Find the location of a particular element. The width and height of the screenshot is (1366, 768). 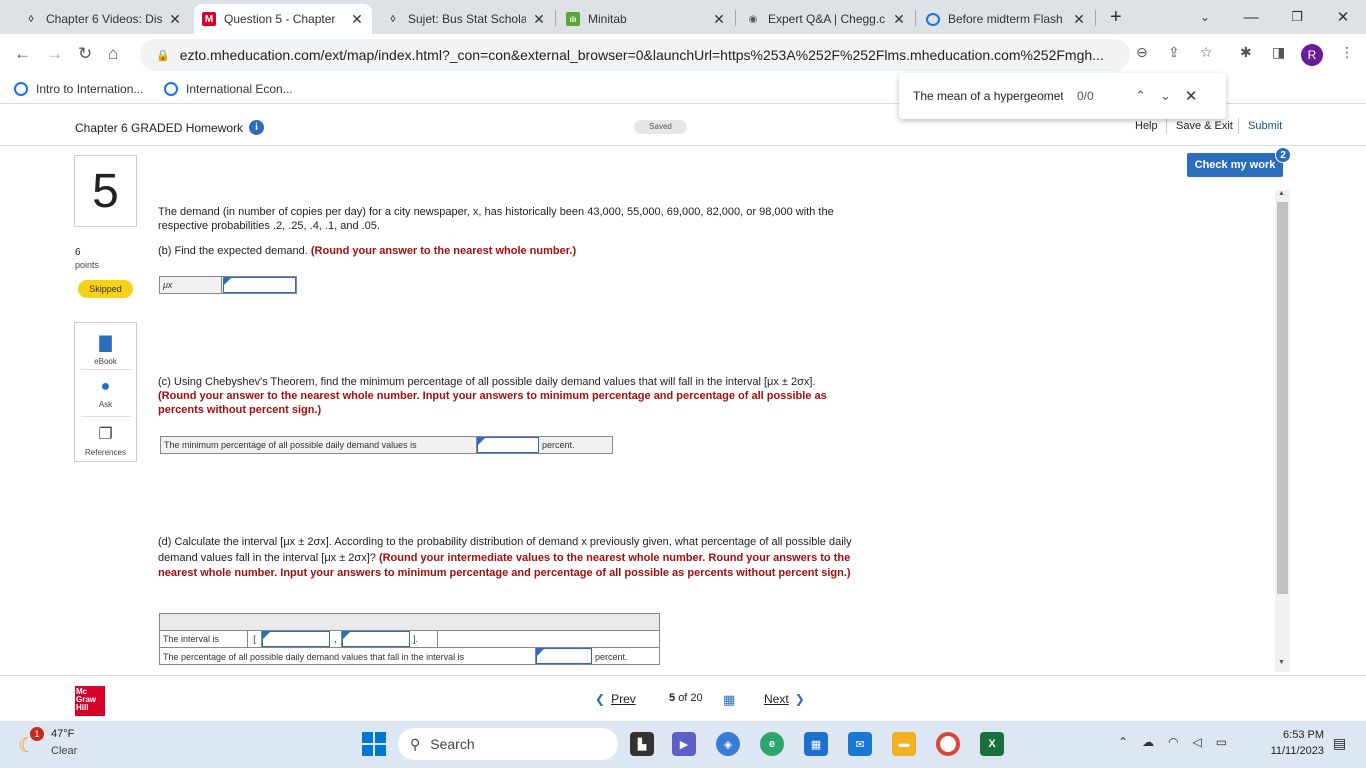

microsoft-store-icon: ▦ is located at coordinates (816, 744).